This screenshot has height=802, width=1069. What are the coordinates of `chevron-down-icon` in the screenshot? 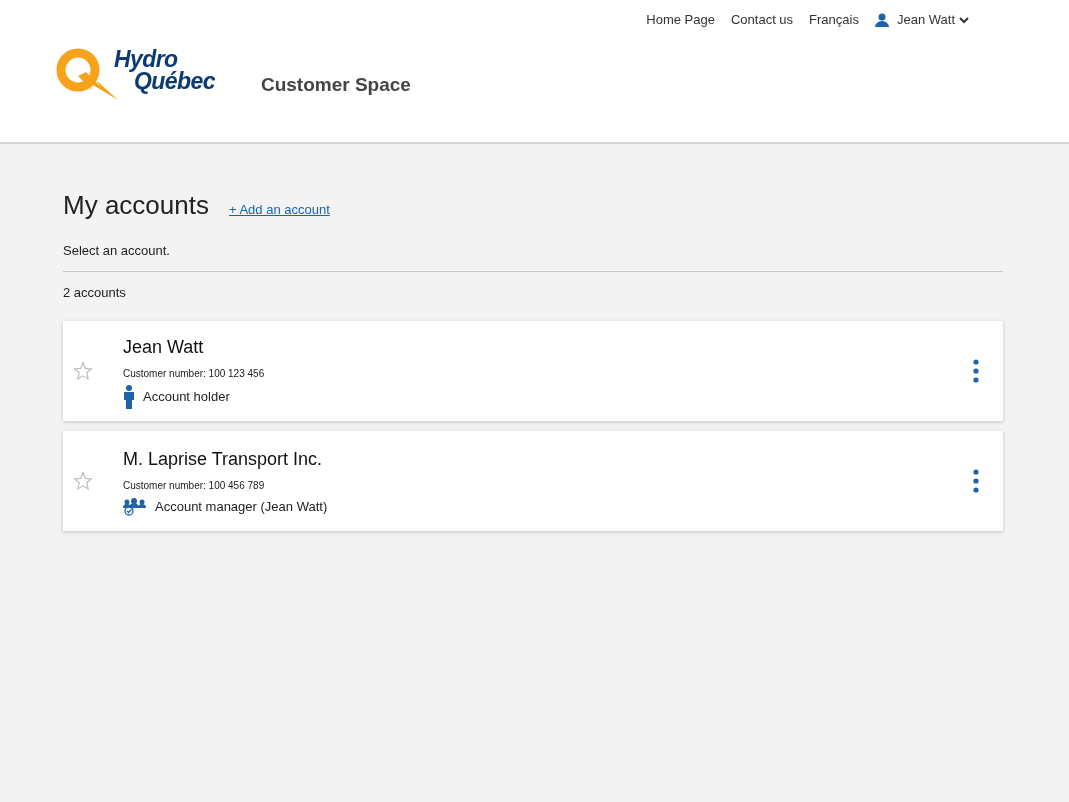 It's located at (964, 19).